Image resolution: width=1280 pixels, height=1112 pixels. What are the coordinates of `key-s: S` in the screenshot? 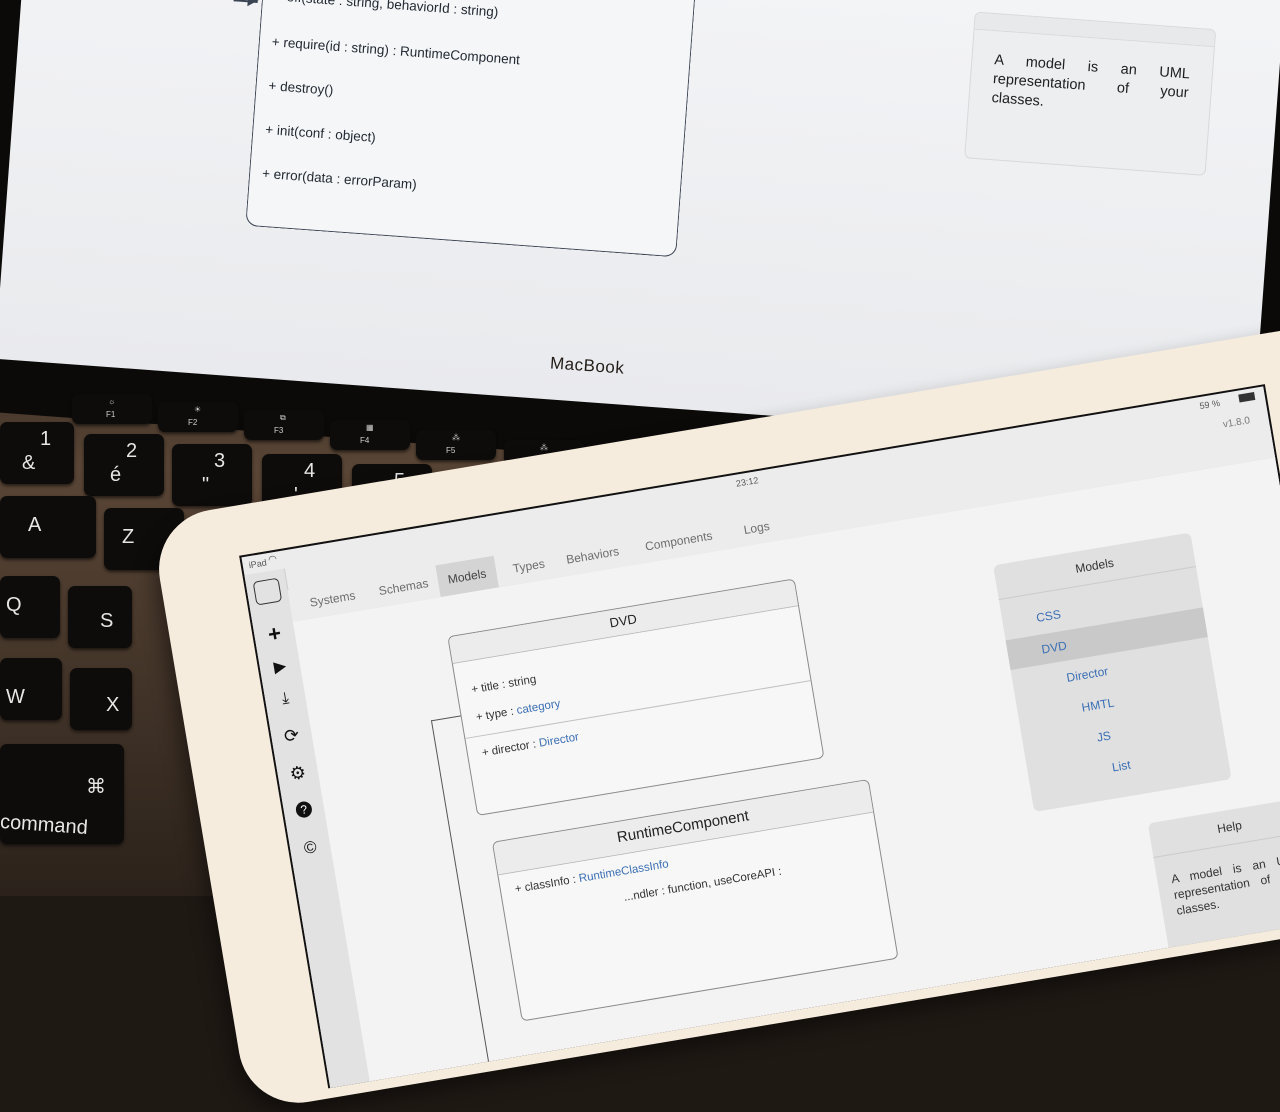 It's located at (100, 617).